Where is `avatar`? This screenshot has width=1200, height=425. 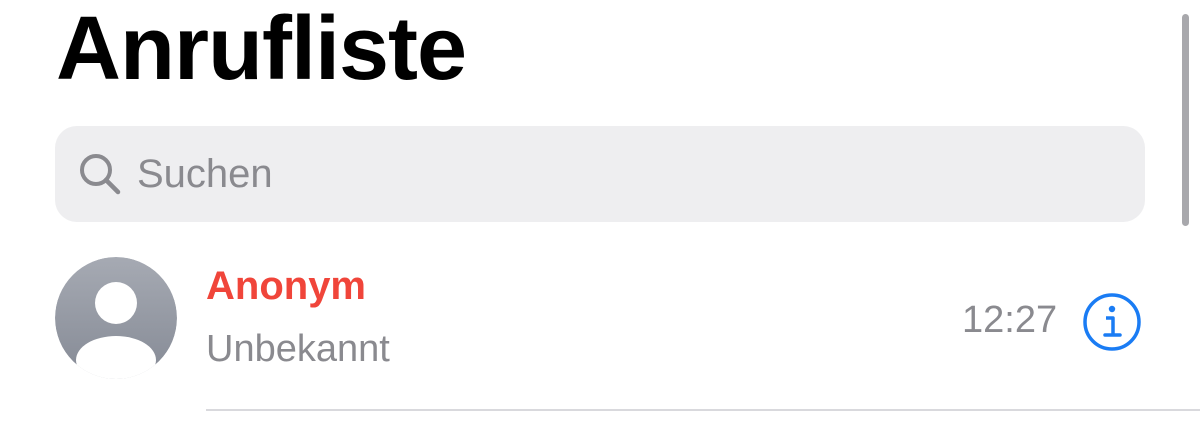
avatar is located at coordinates (116, 318).